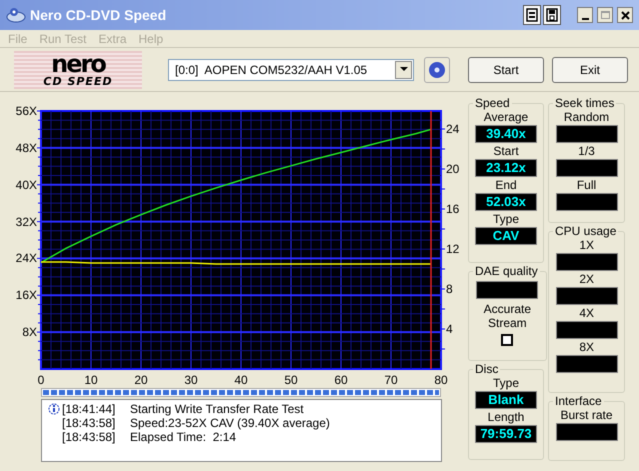 This screenshot has width=639, height=471. Describe the element at coordinates (506, 236) in the screenshot. I see `readout: CAV` at that location.